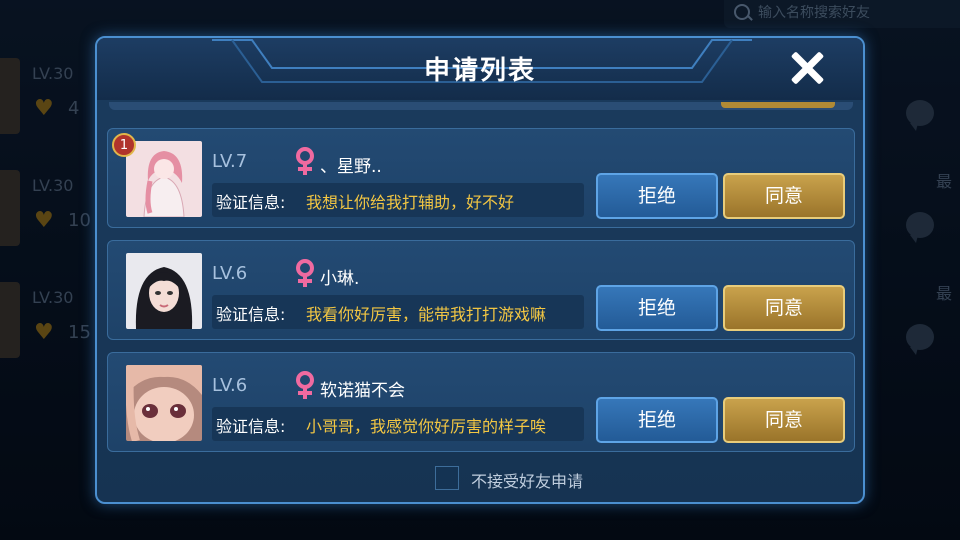  I want to click on verification-message: 我看你好厉害，能带我打打游戏嘛, so click(426, 314).